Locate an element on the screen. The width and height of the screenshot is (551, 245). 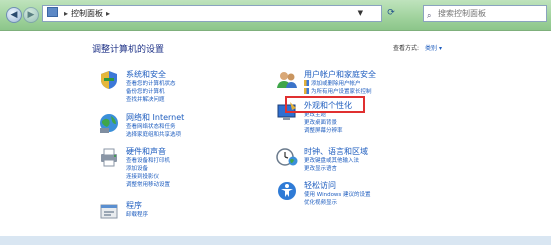
category-link-text: 添加或删除用户帐户 is located at coordinates (336, 84).